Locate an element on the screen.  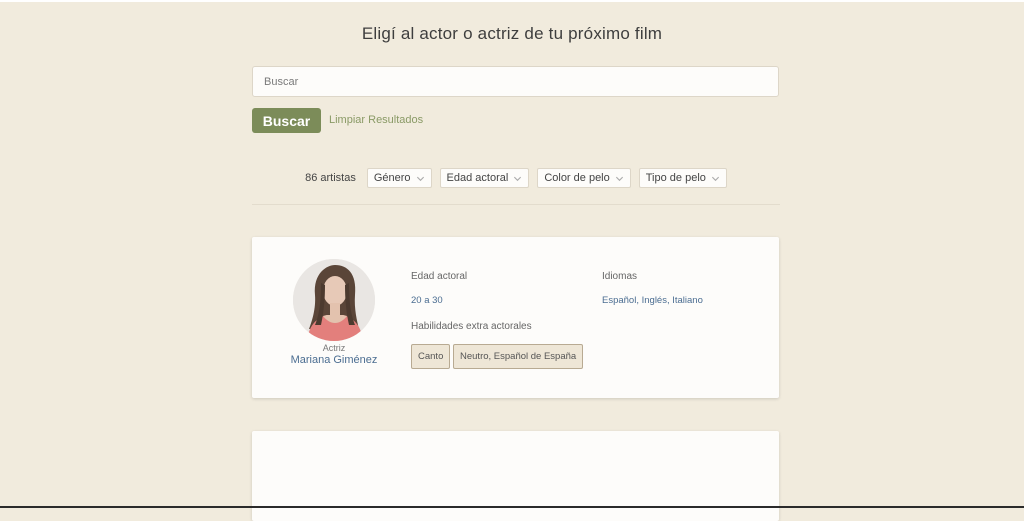
skill-tag: Neutro, Español de España is located at coordinates (518, 356).